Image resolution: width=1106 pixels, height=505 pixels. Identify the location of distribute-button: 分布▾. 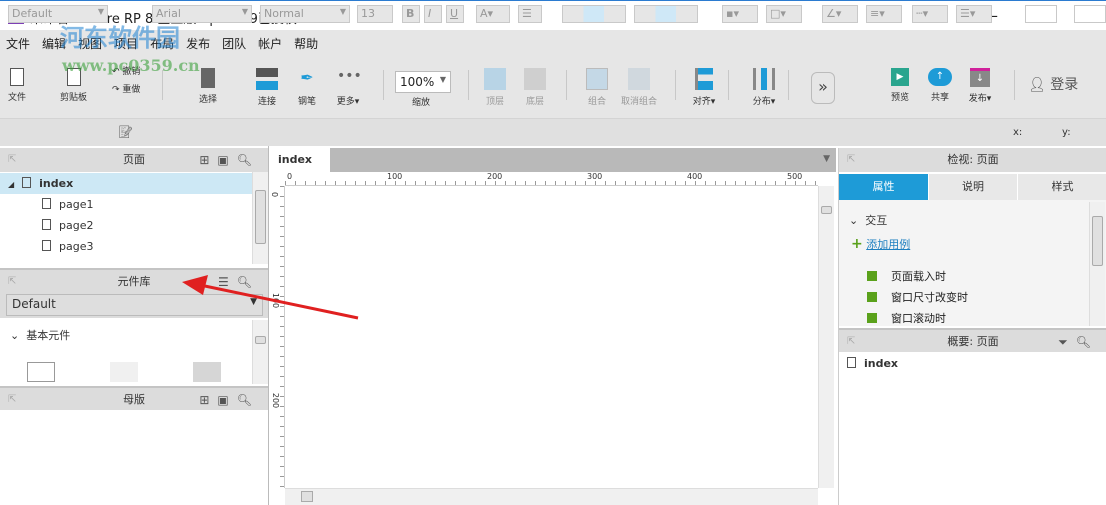
(764, 87).